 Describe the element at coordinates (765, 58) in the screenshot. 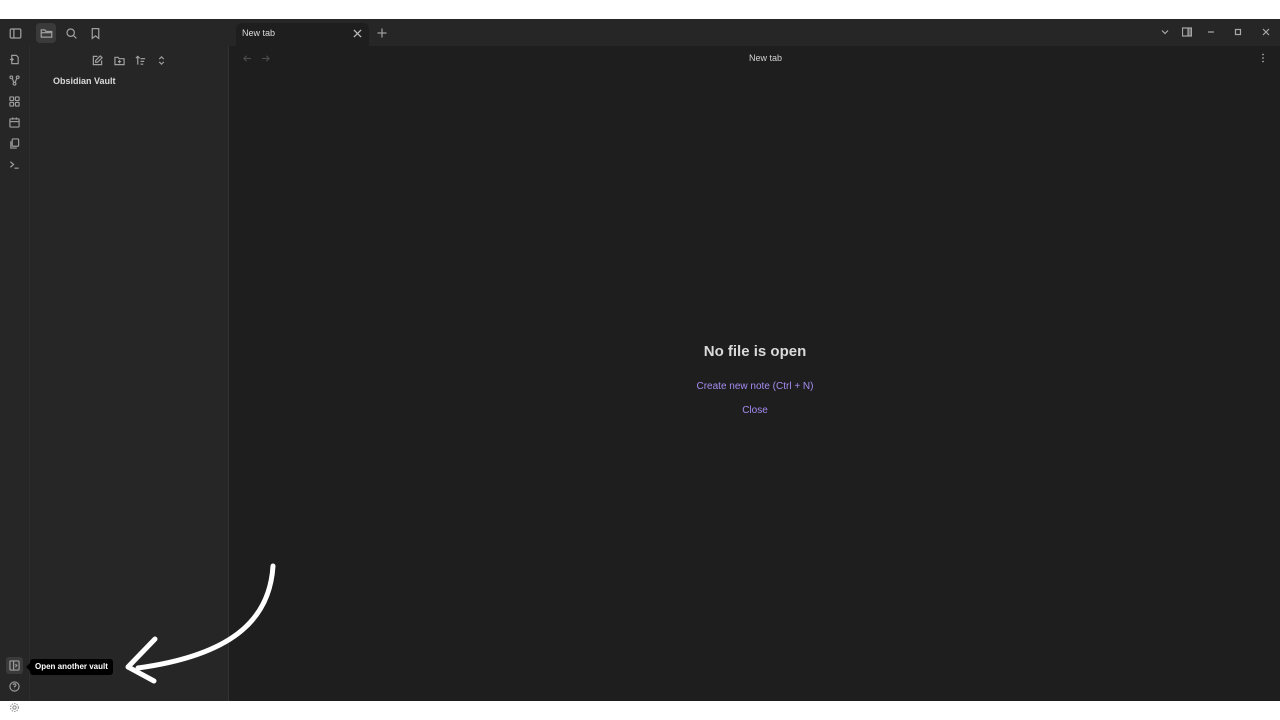

I see `view-title: New tab` at that location.